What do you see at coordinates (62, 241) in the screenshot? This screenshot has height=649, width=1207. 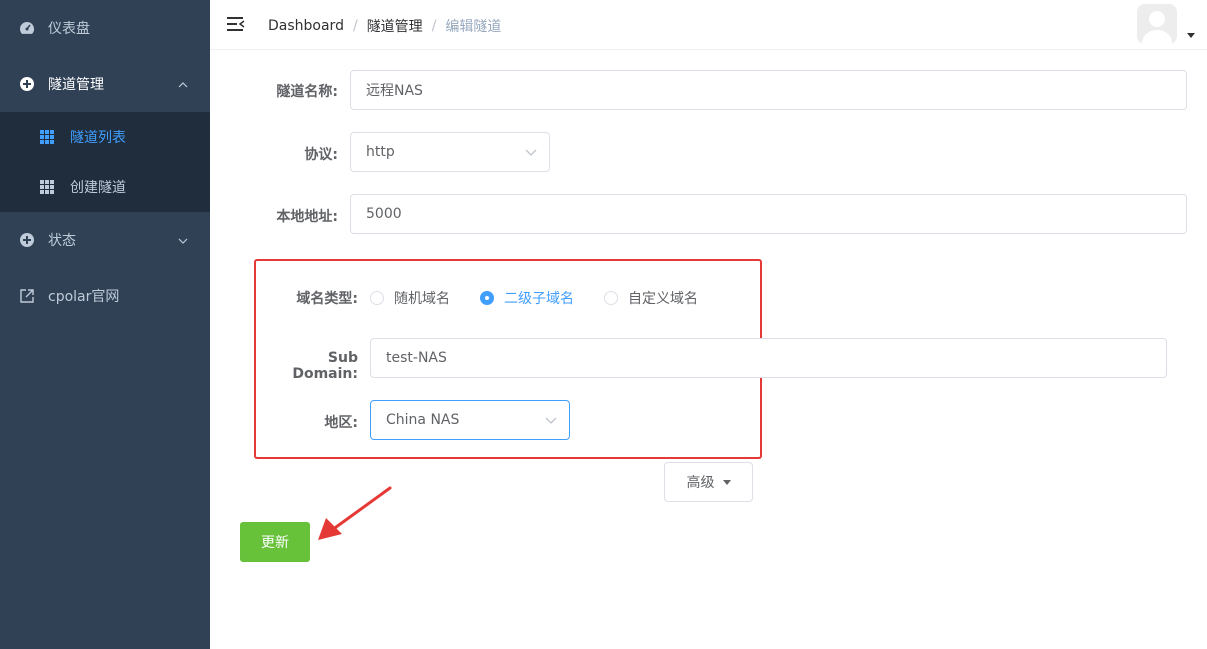 I see `sidebar-item-label: 状态` at bounding box center [62, 241].